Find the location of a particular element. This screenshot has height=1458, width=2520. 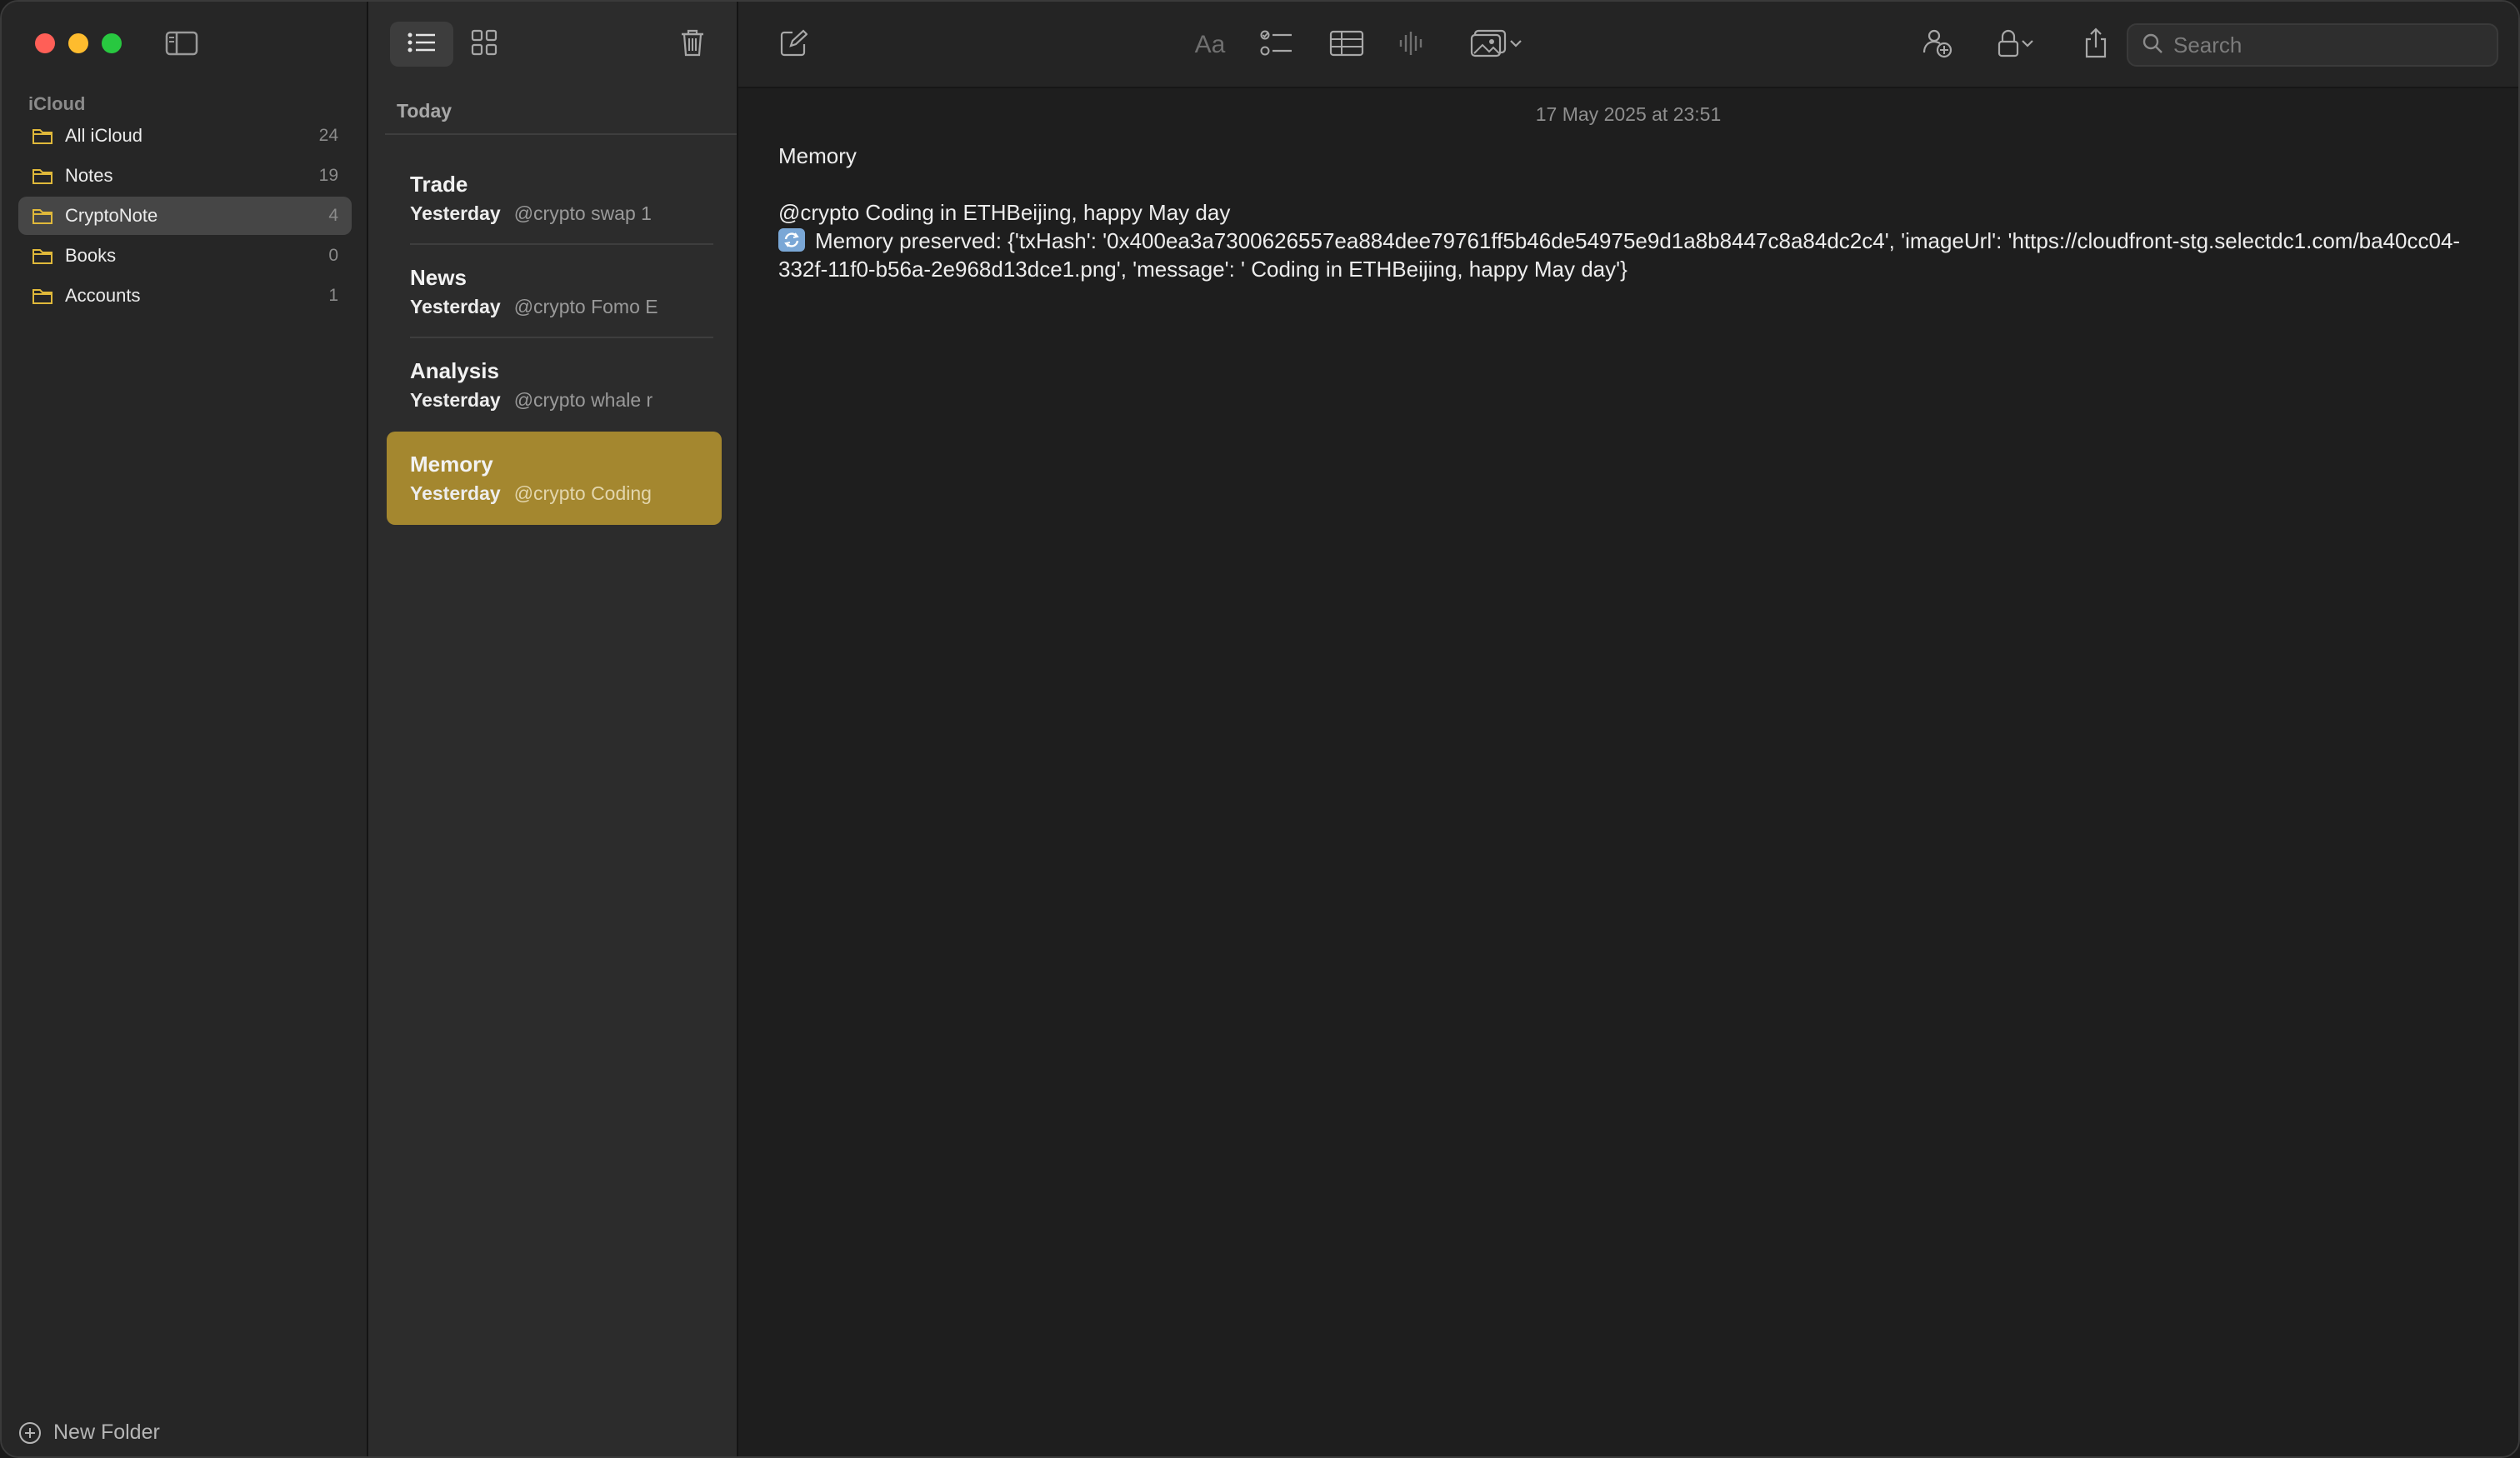

note-meta: Yesterday @crypto Coding is located at coordinates (554, 493).